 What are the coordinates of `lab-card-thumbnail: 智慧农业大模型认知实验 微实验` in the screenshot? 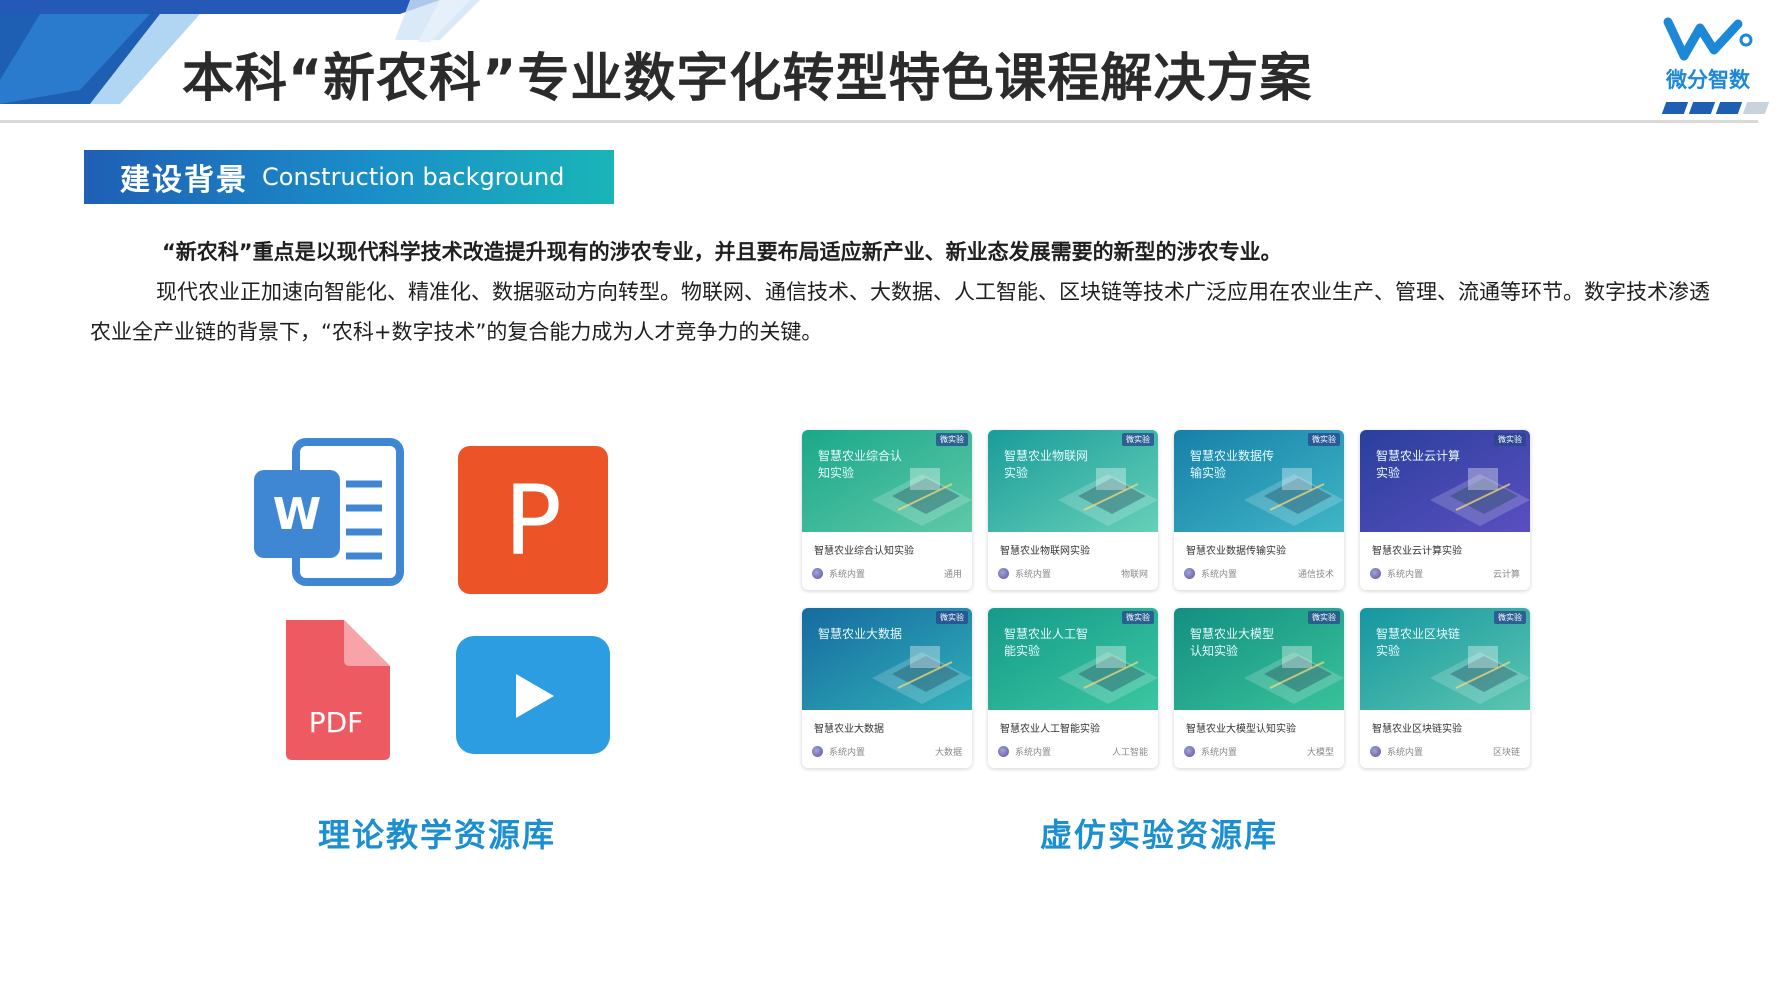 It's located at (1259, 659).